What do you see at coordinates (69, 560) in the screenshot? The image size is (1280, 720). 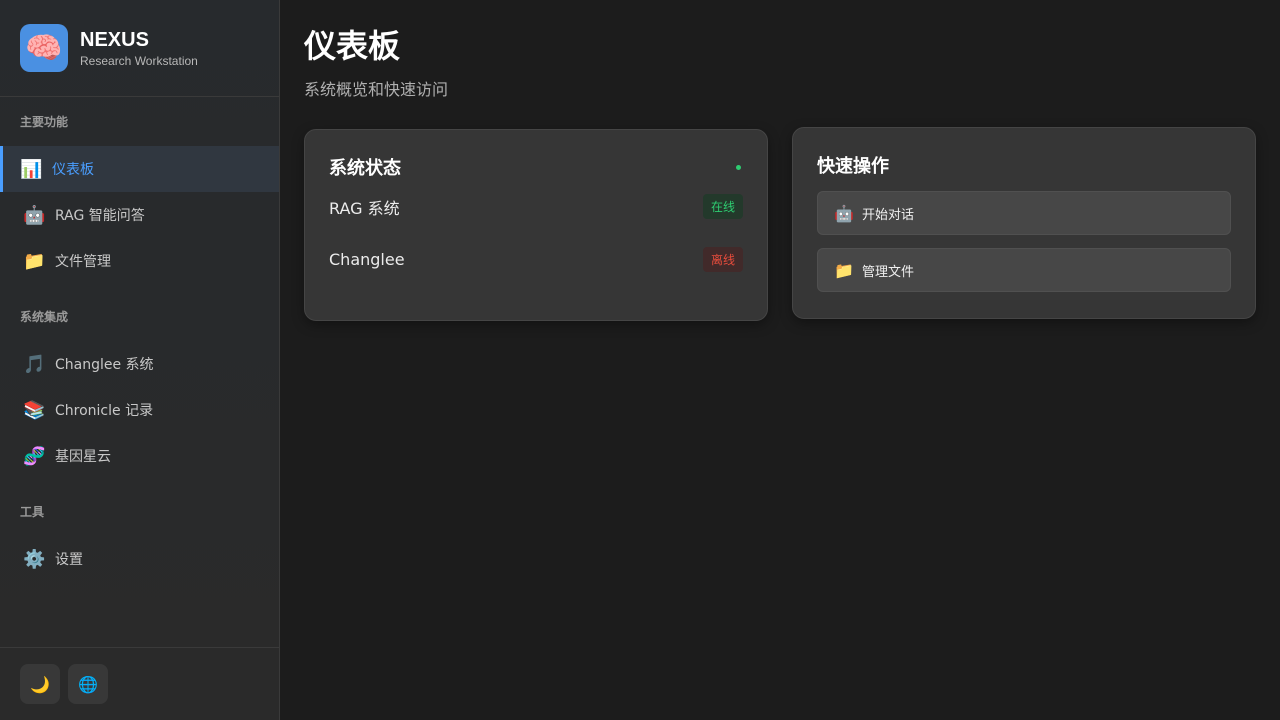 I see `sidebar-item-label: 设置` at bounding box center [69, 560].